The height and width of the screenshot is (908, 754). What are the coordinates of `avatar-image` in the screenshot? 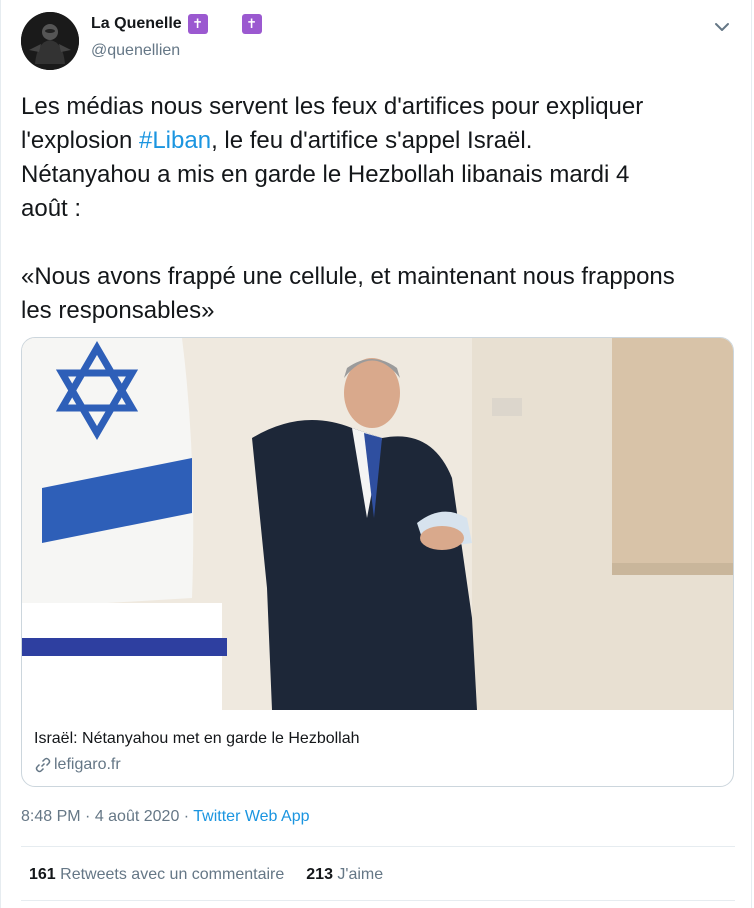 It's located at (50, 41).